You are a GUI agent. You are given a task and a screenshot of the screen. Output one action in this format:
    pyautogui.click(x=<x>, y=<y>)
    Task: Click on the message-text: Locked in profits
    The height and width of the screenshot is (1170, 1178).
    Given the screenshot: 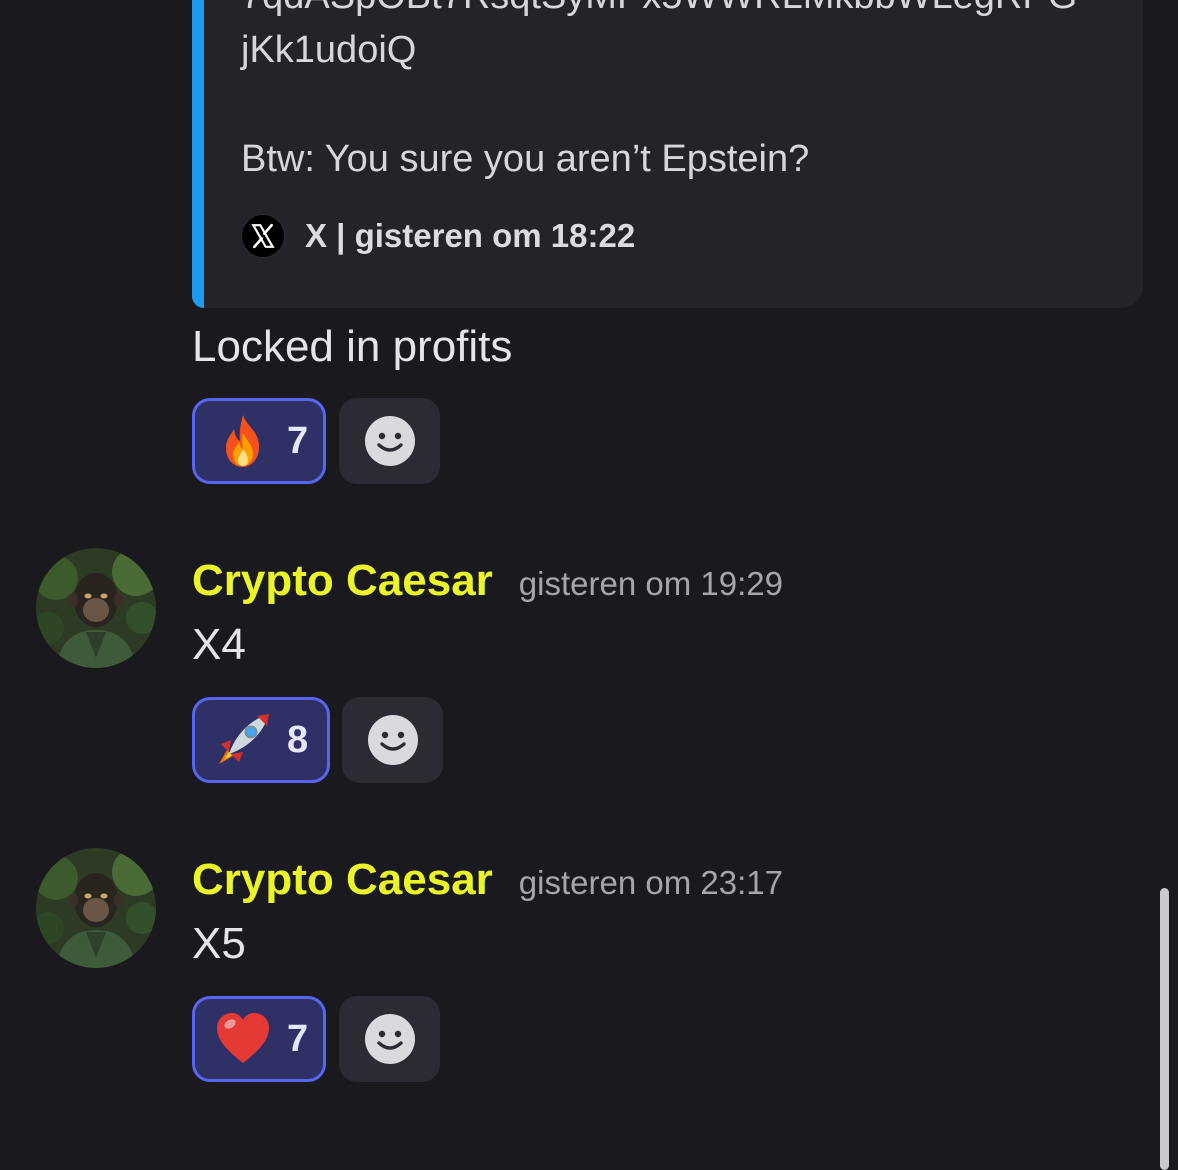 What is the action you would take?
    pyautogui.click(x=352, y=346)
    